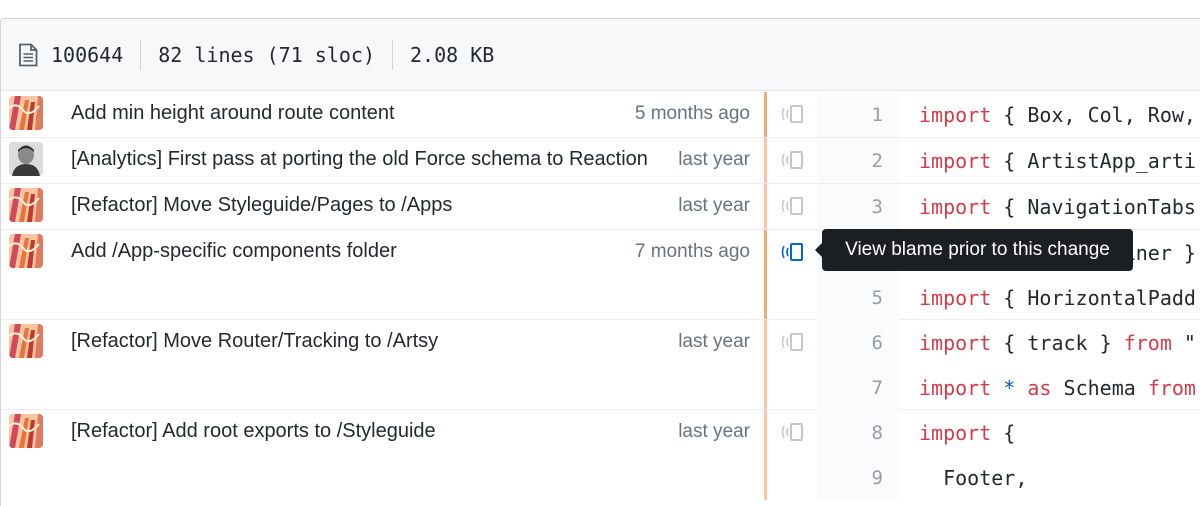  I want to click on commit-message-link: Add /App-specific components folder, so click(361, 251).